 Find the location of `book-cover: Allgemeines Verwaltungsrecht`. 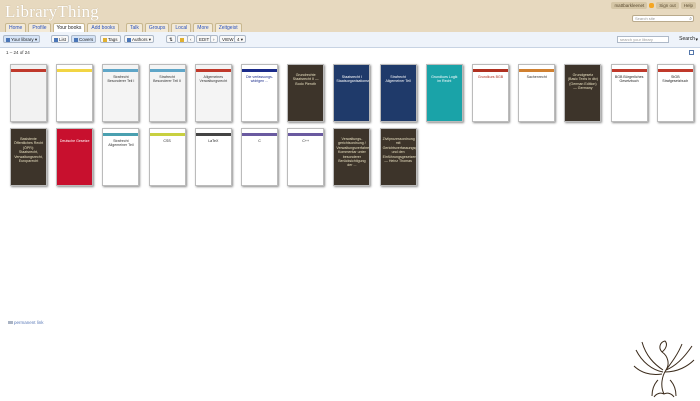

book-cover: Allgemeines Verwaltungsrecht is located at coordinates (213, 93).